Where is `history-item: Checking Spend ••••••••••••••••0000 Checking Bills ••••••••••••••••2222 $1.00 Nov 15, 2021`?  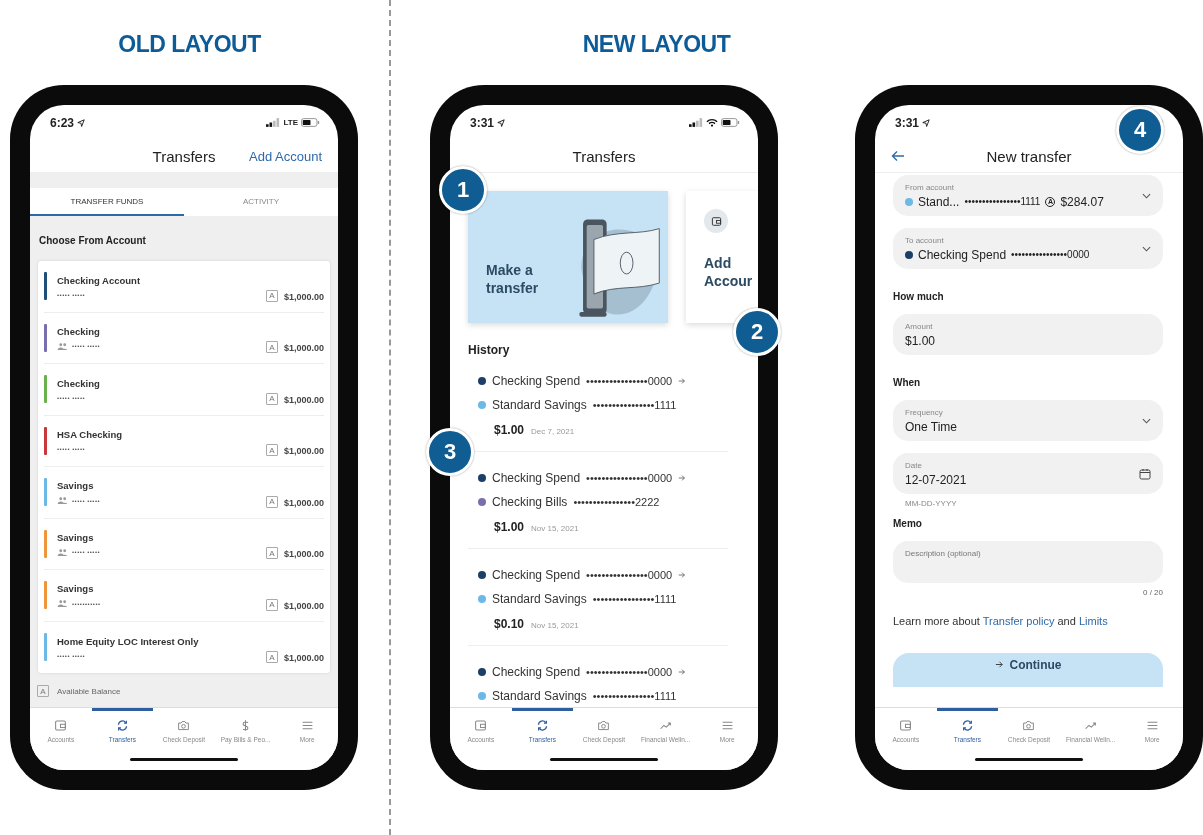 history-item: Checking Spend ••••••••••••••••0000 Checking Bills ••••••••••••••••2222 $1.00 Nov 15, 2021 is located at coordinates (598, 507).